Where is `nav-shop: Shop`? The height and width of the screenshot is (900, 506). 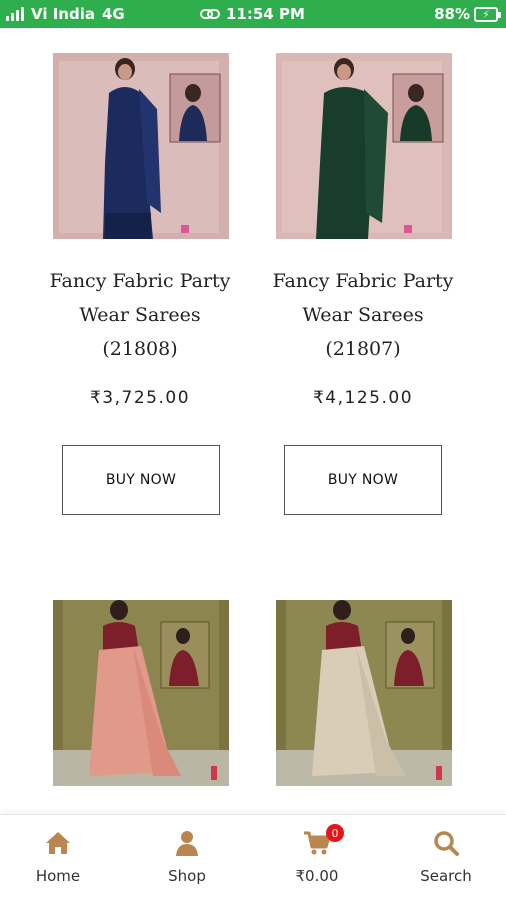
nav-shop: Shop is located at coordinates (187, 857).